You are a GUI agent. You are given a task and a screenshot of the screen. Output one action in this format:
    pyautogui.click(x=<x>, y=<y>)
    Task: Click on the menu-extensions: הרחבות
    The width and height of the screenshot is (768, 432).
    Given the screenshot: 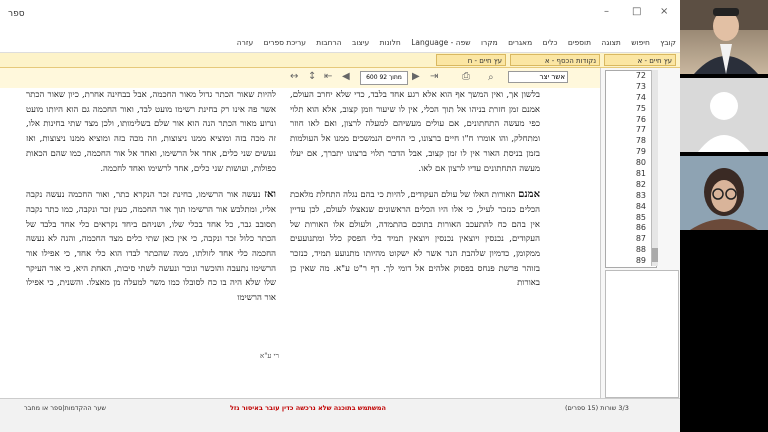 What is the action you would take?
    pyautogui.click(x=328, y=42)
    